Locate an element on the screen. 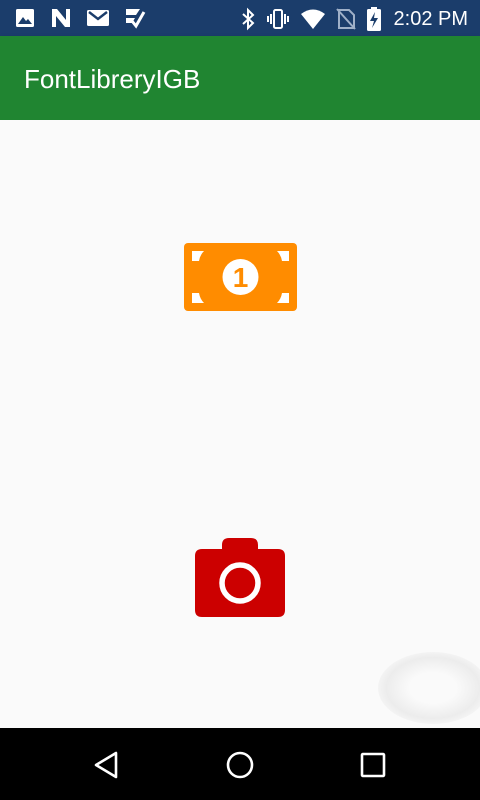  vibrate-icon is located at coordinates (278, 19).